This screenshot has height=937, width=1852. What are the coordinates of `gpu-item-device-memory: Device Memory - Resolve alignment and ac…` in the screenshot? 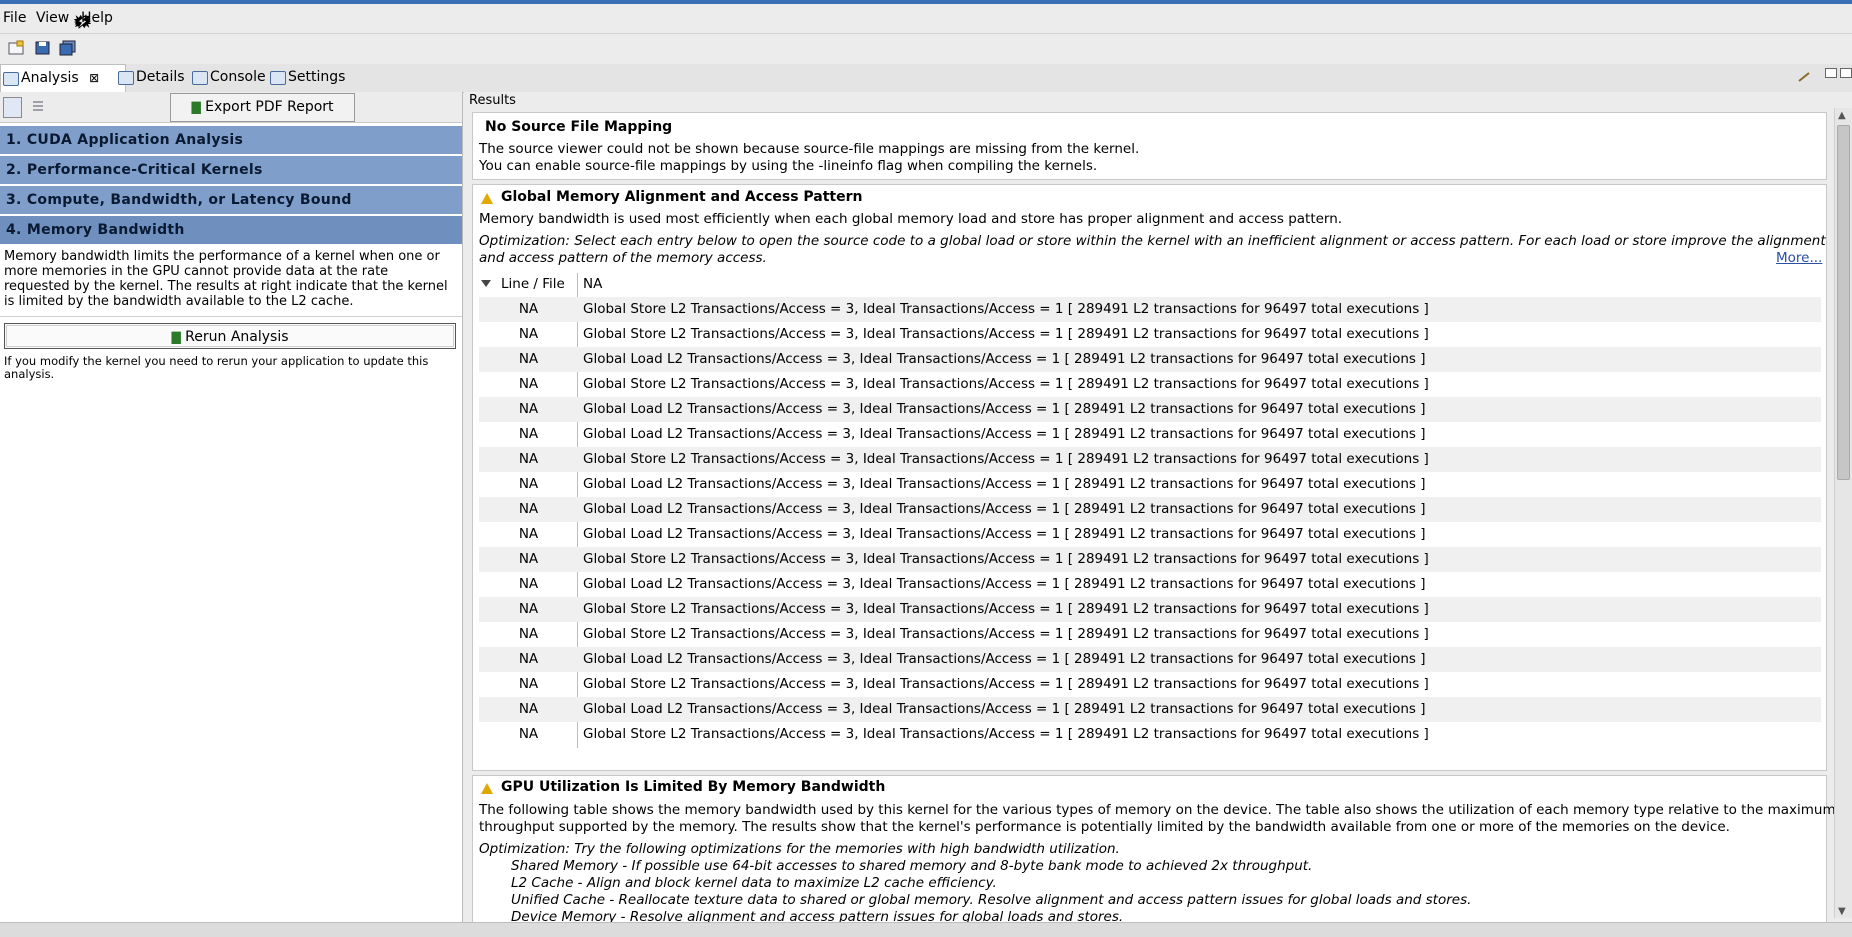 It's located at (817, 915).